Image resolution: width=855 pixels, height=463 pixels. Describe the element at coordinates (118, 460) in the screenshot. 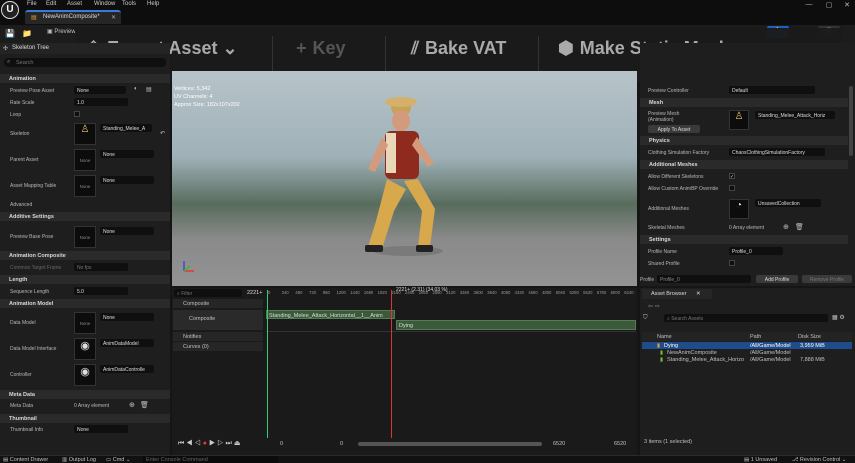

I see `cmd-dropdown: ▭ Cmd ⌄` at that location.